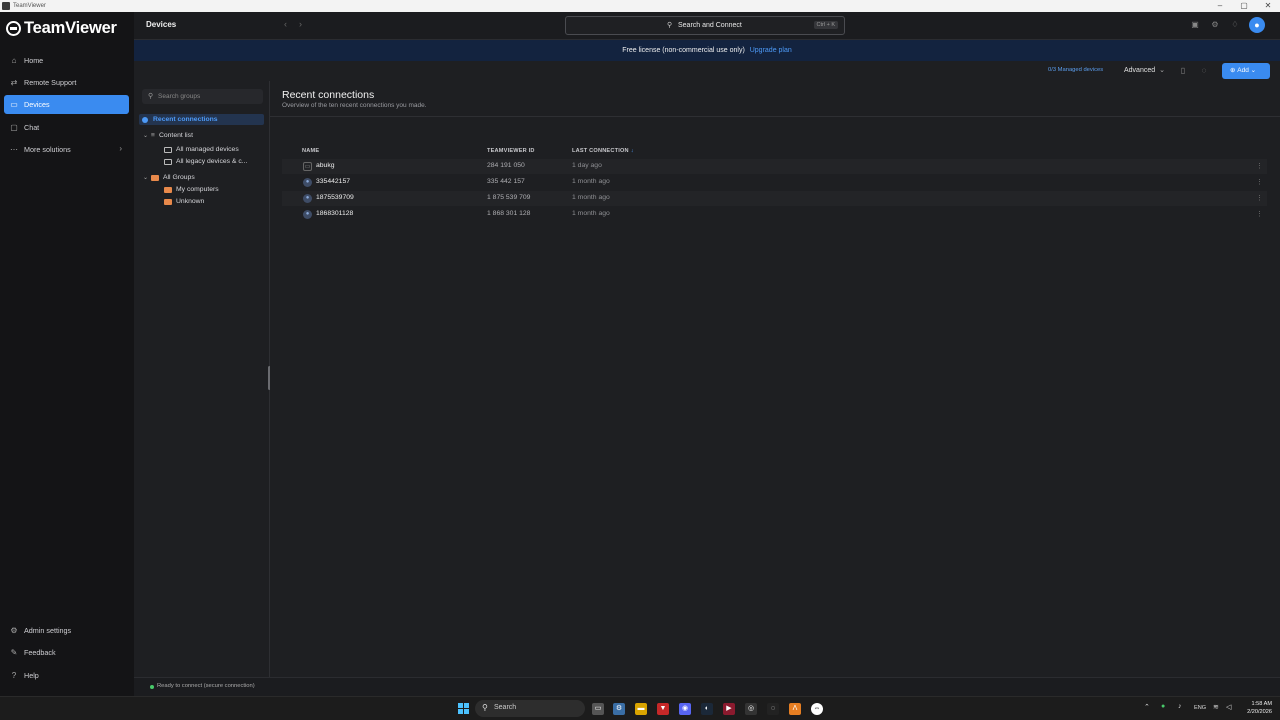 The width and height of the screenshot is (1280, 720). I want to click on tray-app-icon: ●, so click(1163, 706).